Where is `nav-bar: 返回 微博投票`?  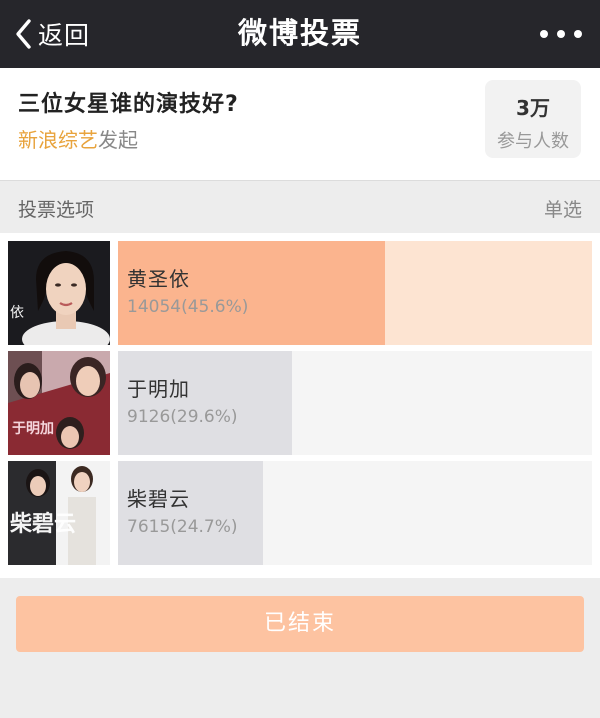
nav-bar: 返回 微博投票 is located at coordinates (300, 34).